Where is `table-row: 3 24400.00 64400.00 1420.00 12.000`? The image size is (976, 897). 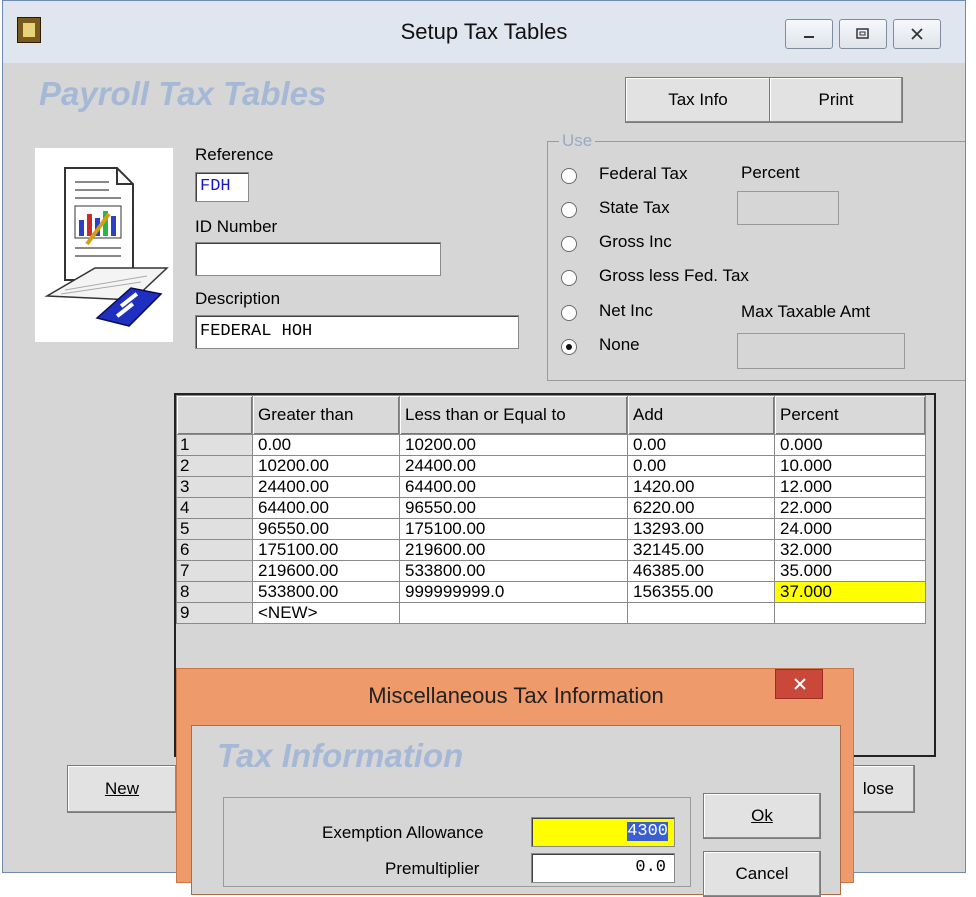 table-row: 3 24400.00 64400.00 1420.00 12.000 is located at coordinates (551, 487).